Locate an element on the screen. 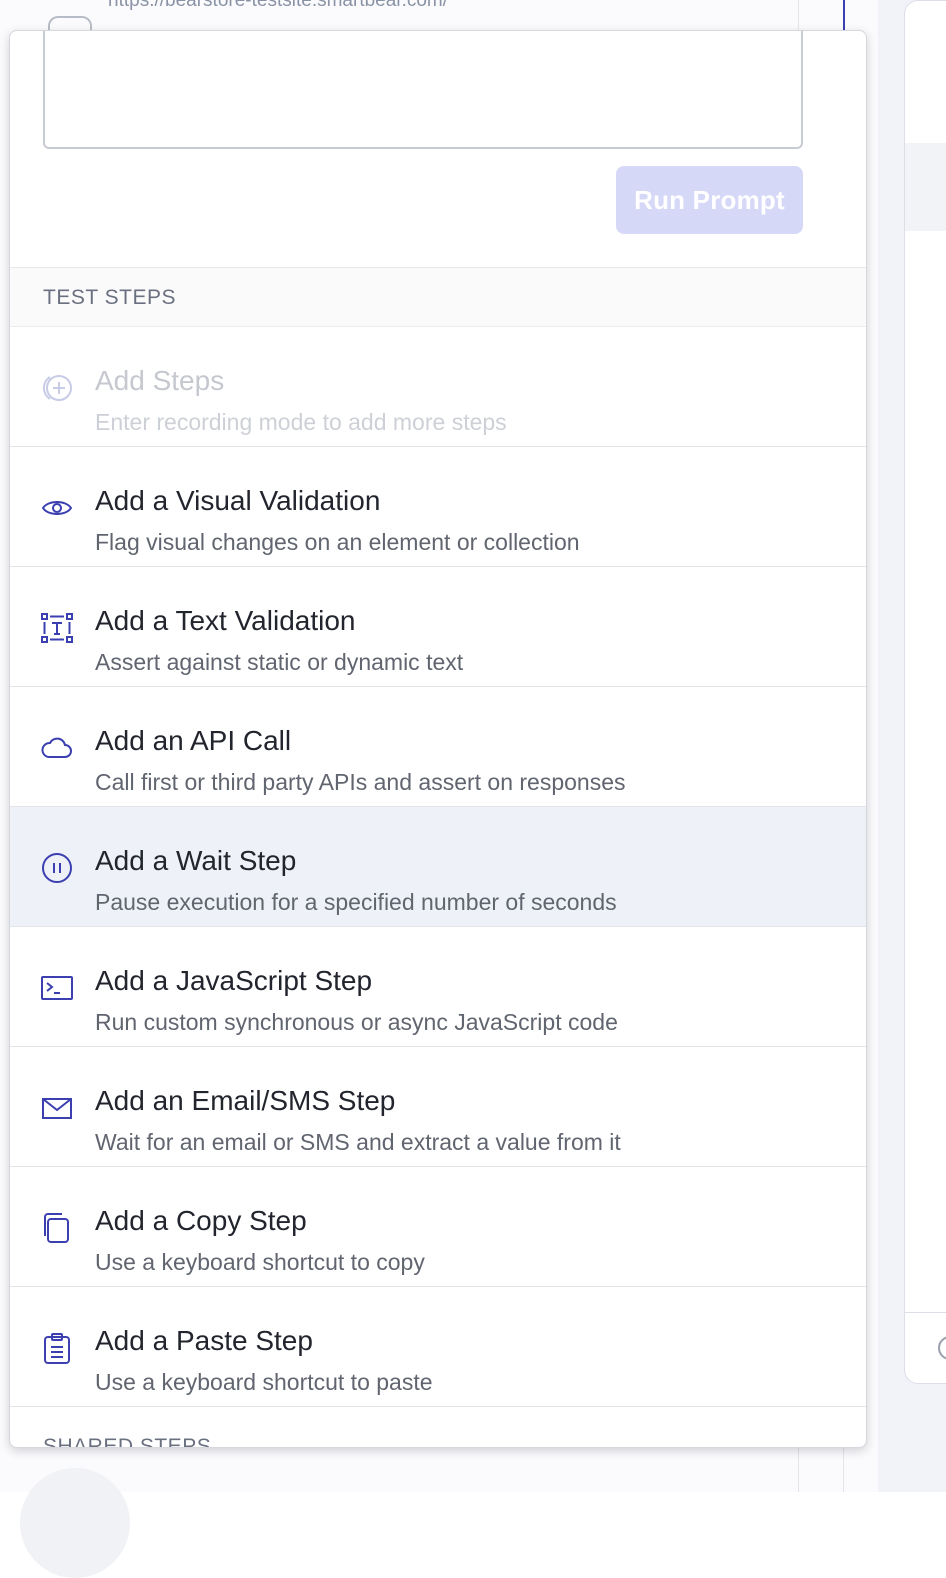  step-title: Add a Paste Step is located at coordinates (204, 1340).